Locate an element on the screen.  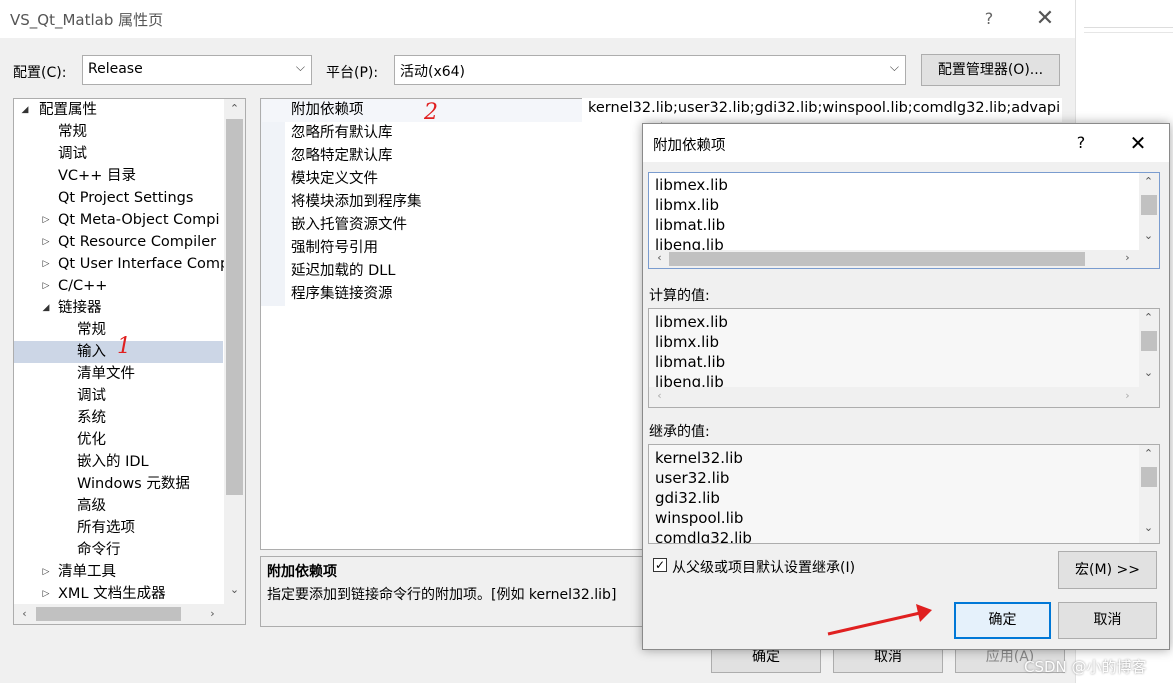
property-row: 嵌入托管资源文件 is located at coordinates (475, 225).